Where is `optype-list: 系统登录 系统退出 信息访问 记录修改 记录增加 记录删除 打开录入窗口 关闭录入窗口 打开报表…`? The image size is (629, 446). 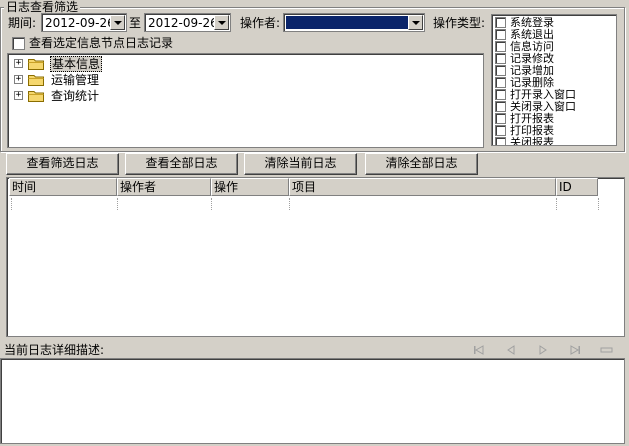
optype-list: 系统登录 系统退出 信息访问 记录修改 记录增加 记录删除 打开录入窗口 关闭录入窗口 打开报表… is located at coordinates (554, 80).